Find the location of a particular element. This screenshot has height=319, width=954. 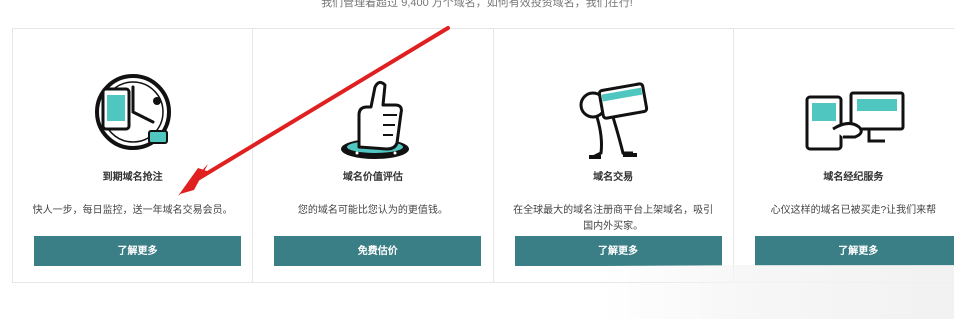

card-title: 域名交易 is located at coordinates (613, 177).